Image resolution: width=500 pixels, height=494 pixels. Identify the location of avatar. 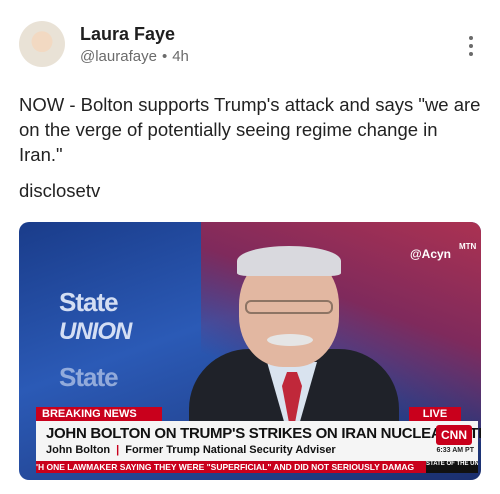
(42, 44).